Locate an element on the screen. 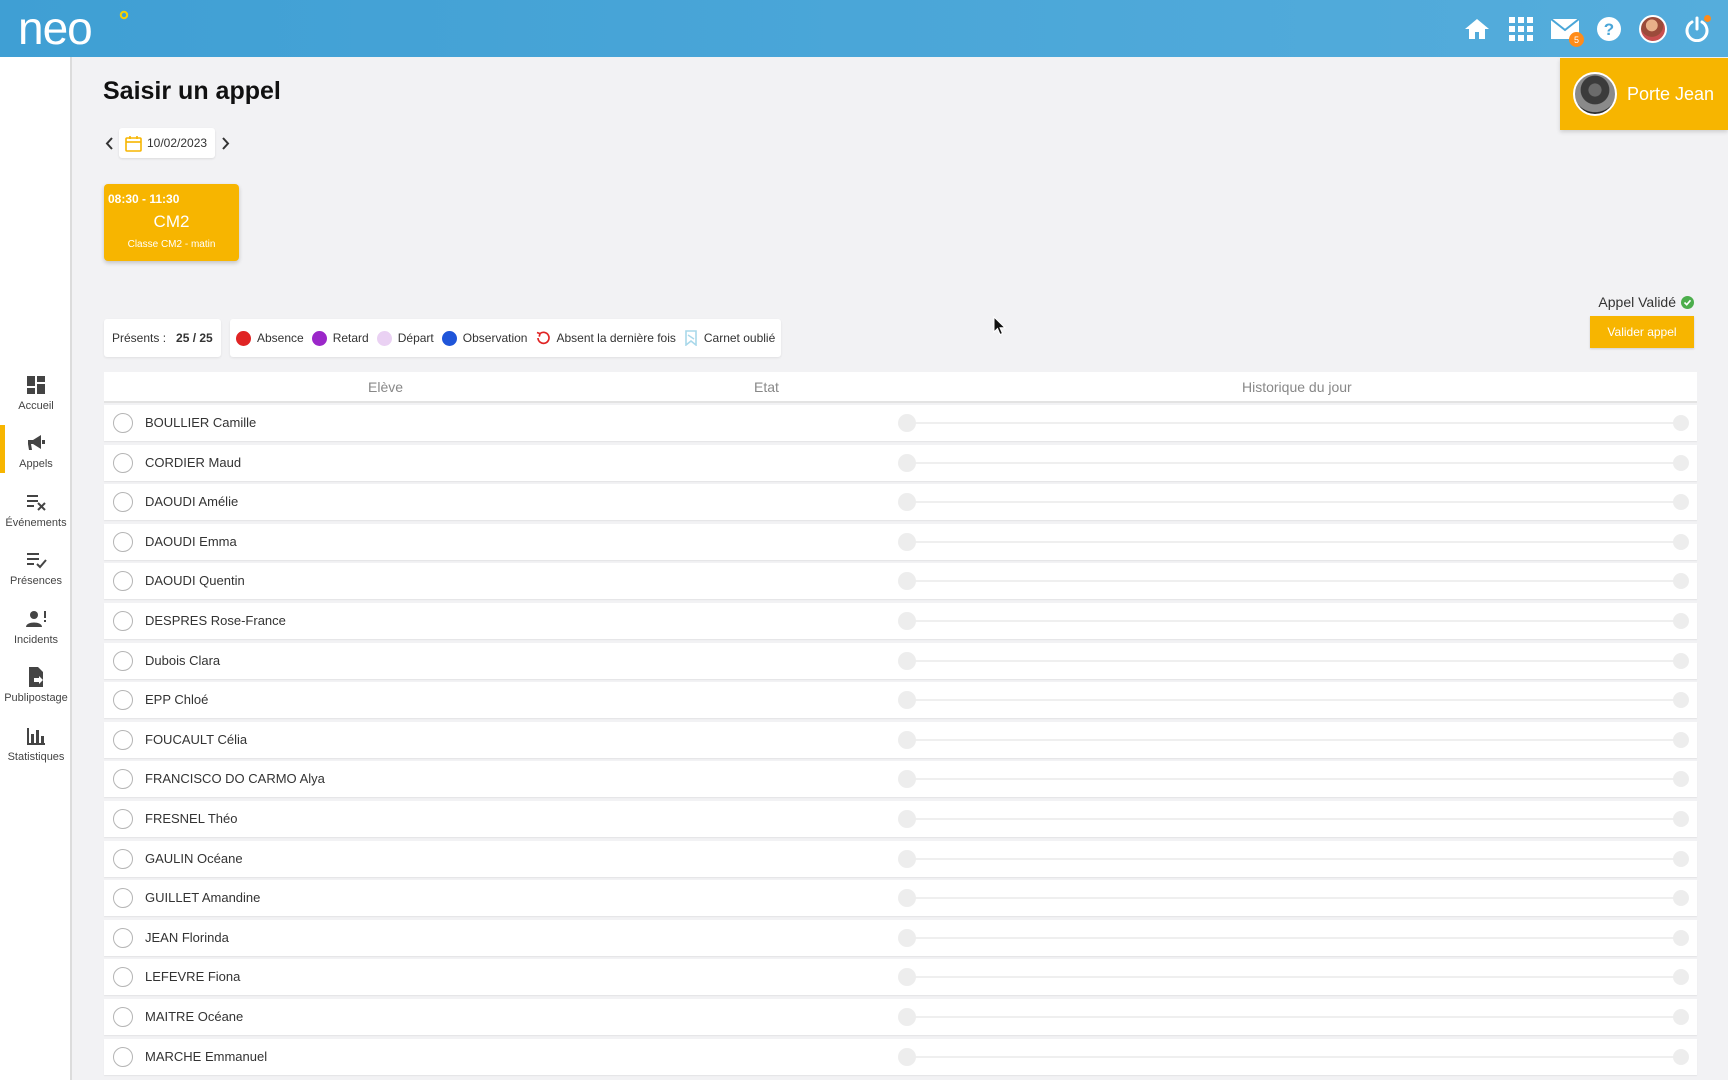  legend-label: Retard is located at coordinates (350, 338).